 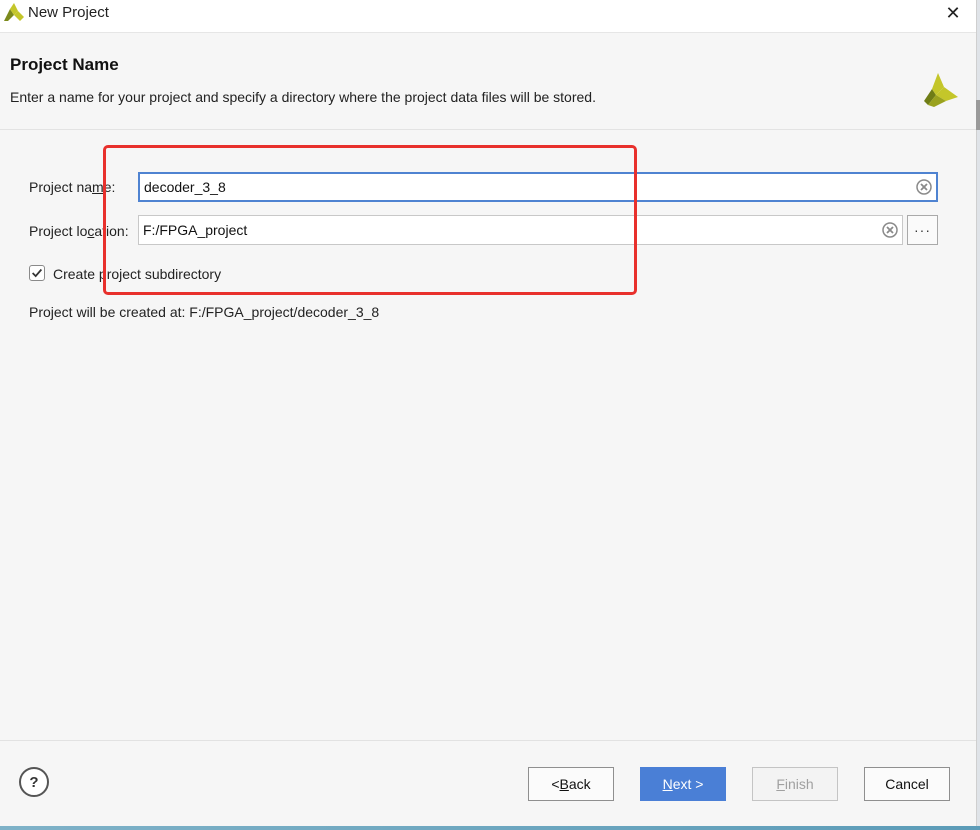 What do you see at coordinates (978, 115) in the screenshot?
I see `background-scrollbar` at bounding box center [978, 115].